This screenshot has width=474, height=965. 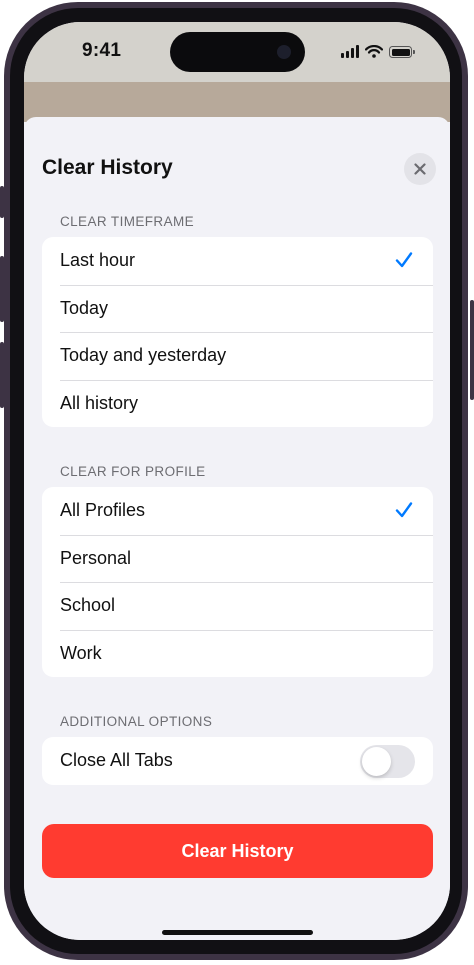 I want to click on battery-icon, so click(x=402, y=52).